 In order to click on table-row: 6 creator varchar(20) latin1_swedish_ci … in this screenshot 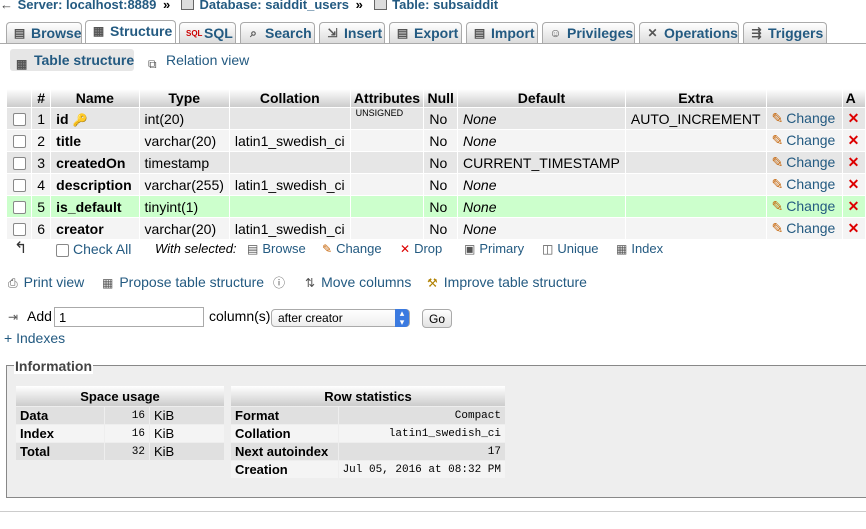, I will do `click(436, 228)`.